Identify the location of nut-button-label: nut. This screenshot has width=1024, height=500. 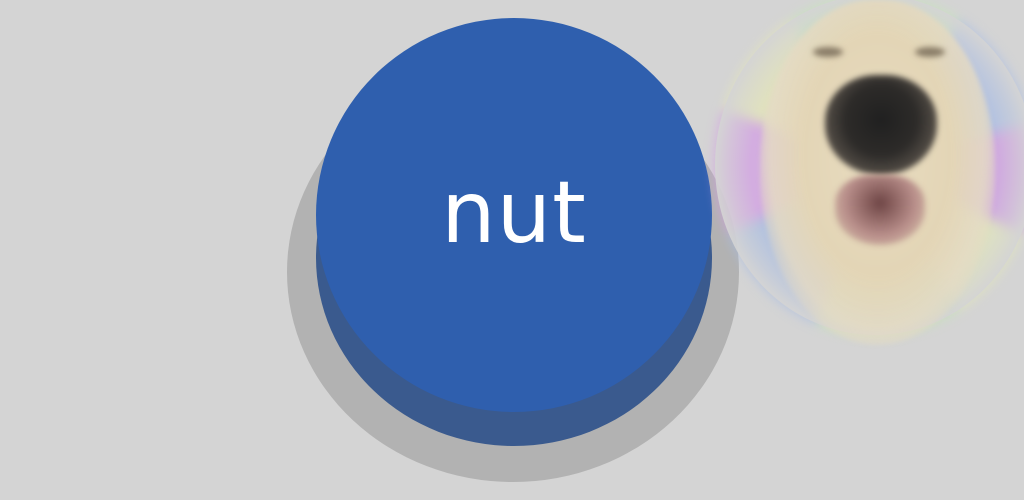
(514, 213).